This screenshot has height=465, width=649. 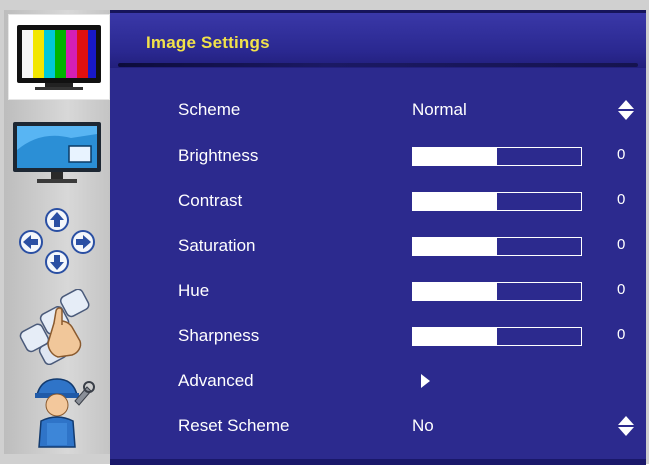 I want to click on brightness-slider-fill, so click(x=455, y=156).